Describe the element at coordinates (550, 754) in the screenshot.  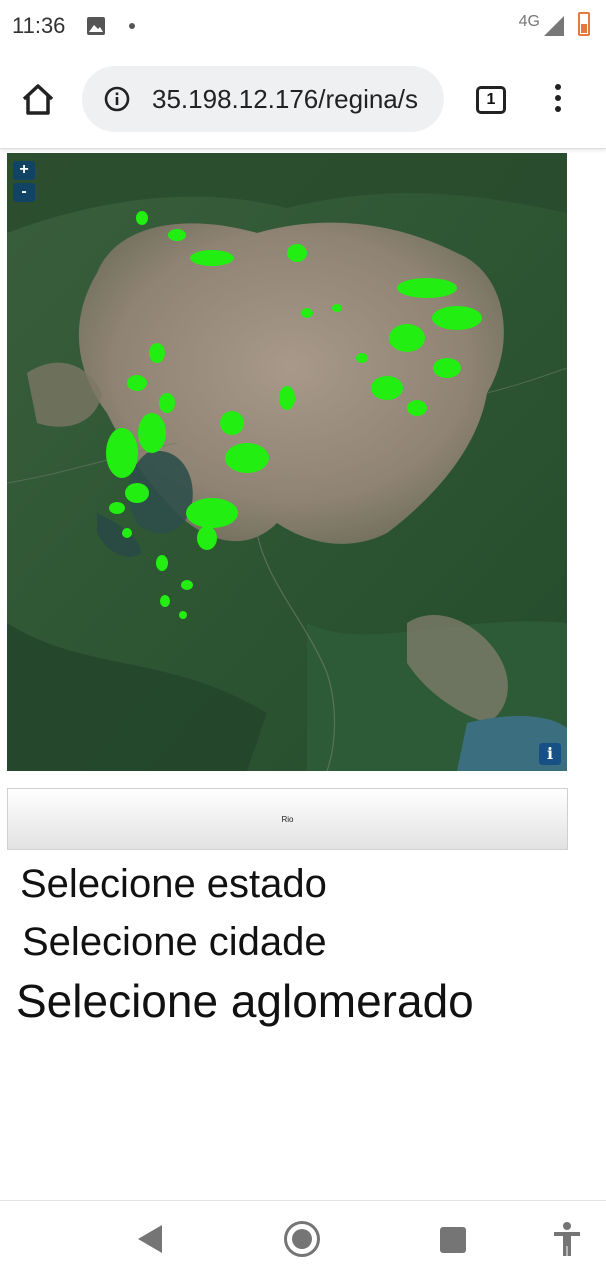
I see `attribution-button: i` at that location.